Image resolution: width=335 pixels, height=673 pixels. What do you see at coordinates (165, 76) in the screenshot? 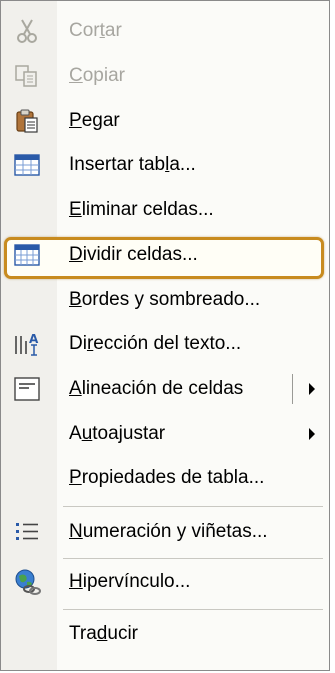
I see `menu-item-copiar: Copiar` at bounding box center [165, 76].